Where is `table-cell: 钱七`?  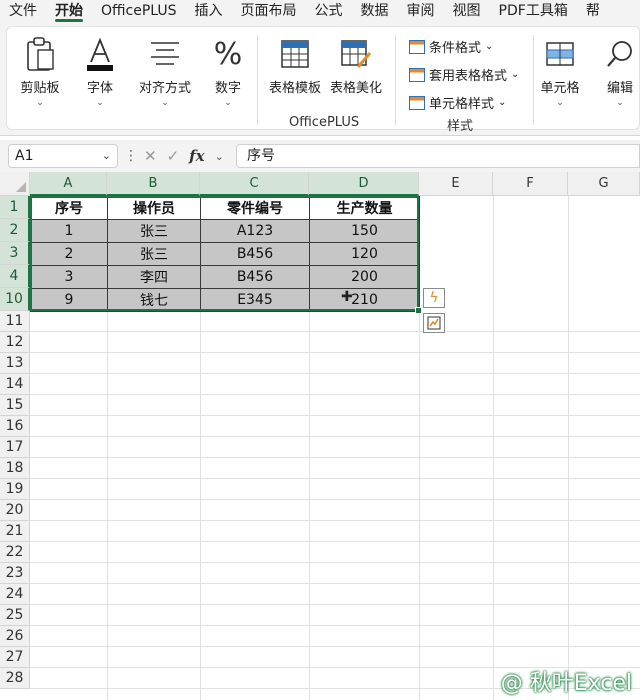
table-cell: 钱七 is located at coordinates (154, 300).